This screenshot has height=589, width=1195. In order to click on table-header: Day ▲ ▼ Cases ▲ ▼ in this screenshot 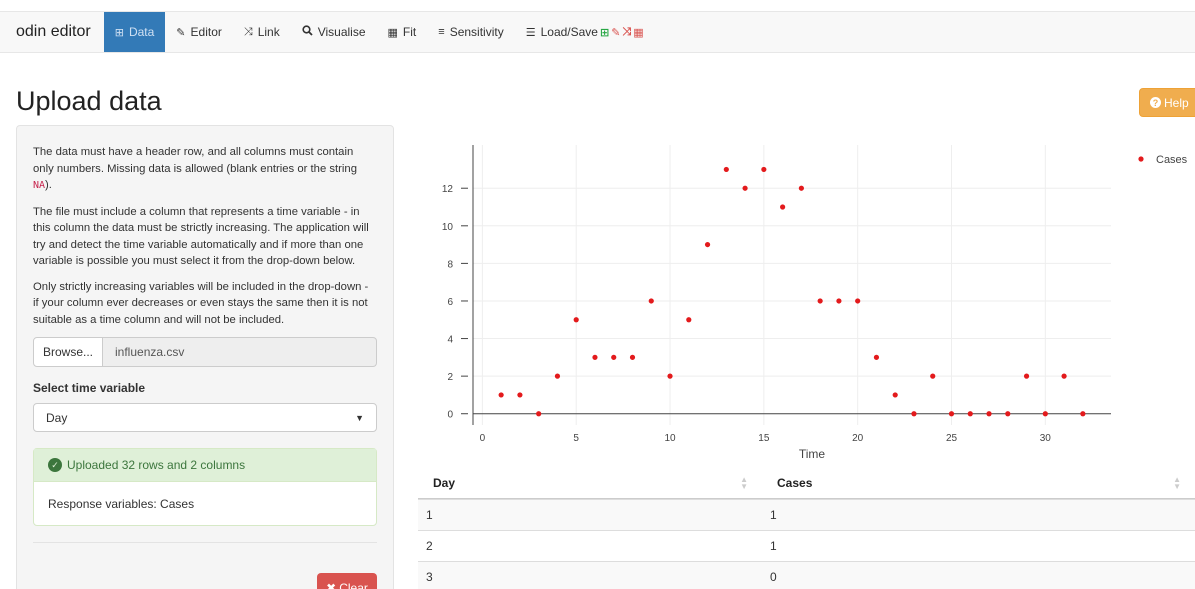, I will do `click(806, 483)`.